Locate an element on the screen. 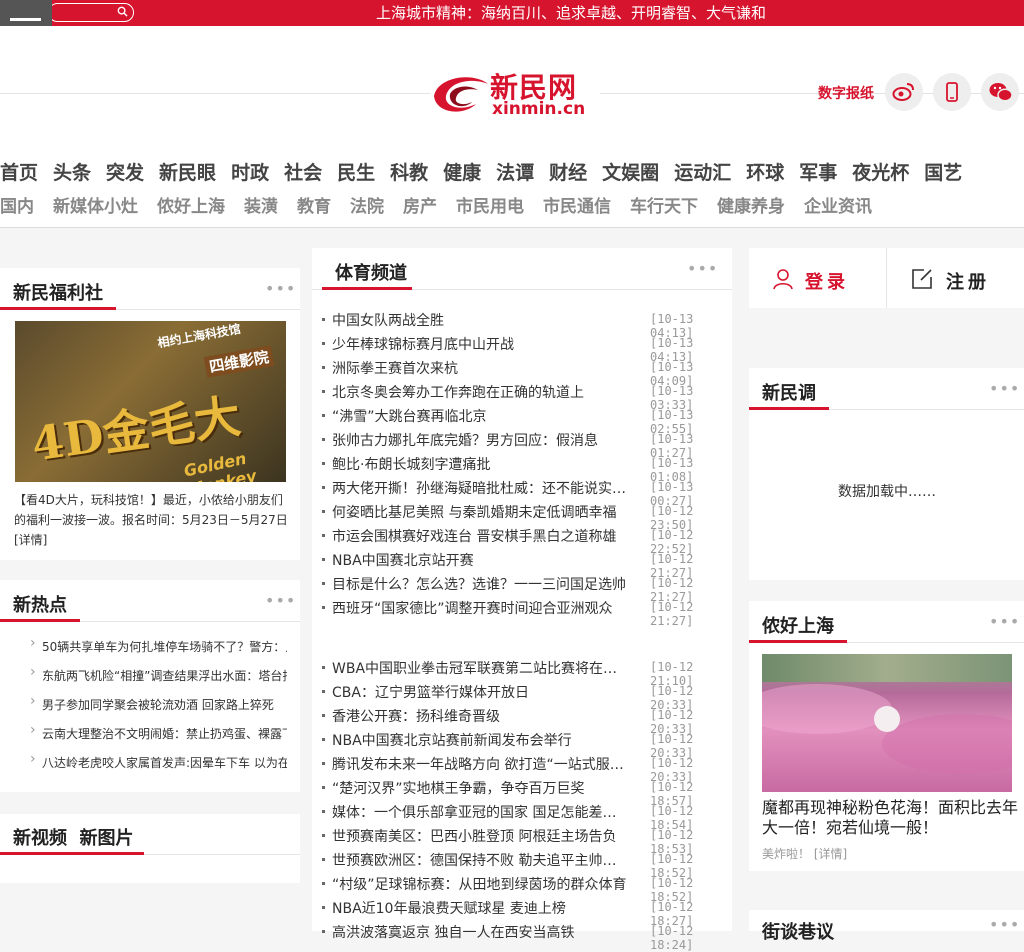 This screenshot has height=952, width=1024. news-item: “楚河汉界”实地棋王争霸，争夺百万巨奖 [10-12 18:57] is located at coordinates (522, 792).